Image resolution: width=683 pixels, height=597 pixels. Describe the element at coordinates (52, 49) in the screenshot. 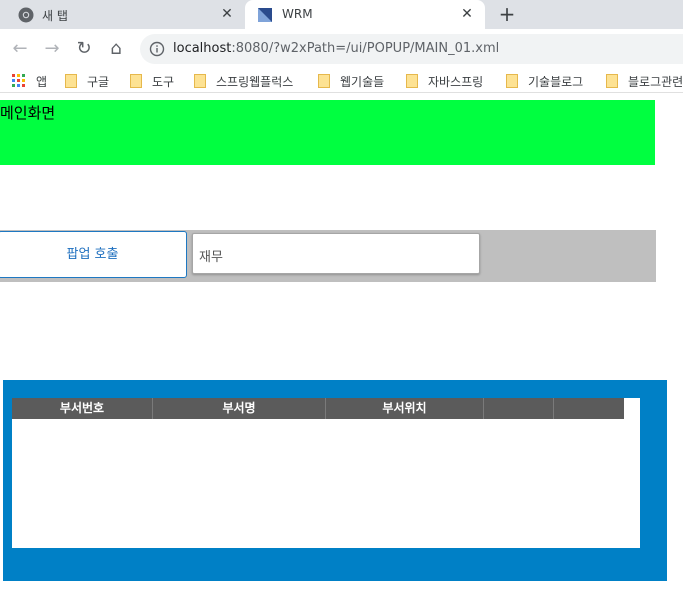

I see `forward-icon: →` at that location.